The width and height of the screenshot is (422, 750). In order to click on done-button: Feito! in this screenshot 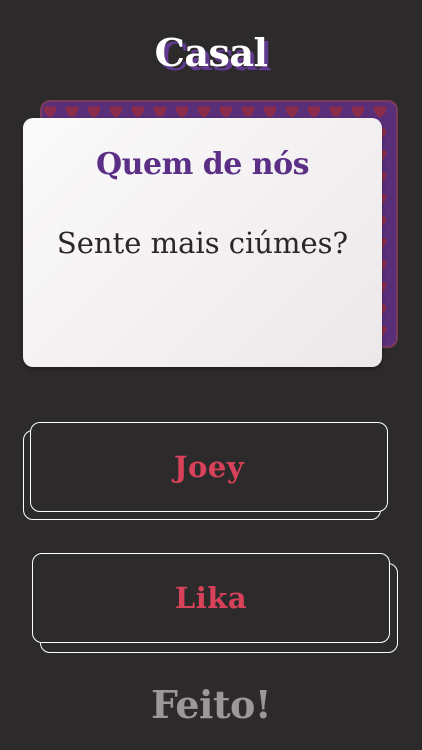, I will do `click(211, 705)`.